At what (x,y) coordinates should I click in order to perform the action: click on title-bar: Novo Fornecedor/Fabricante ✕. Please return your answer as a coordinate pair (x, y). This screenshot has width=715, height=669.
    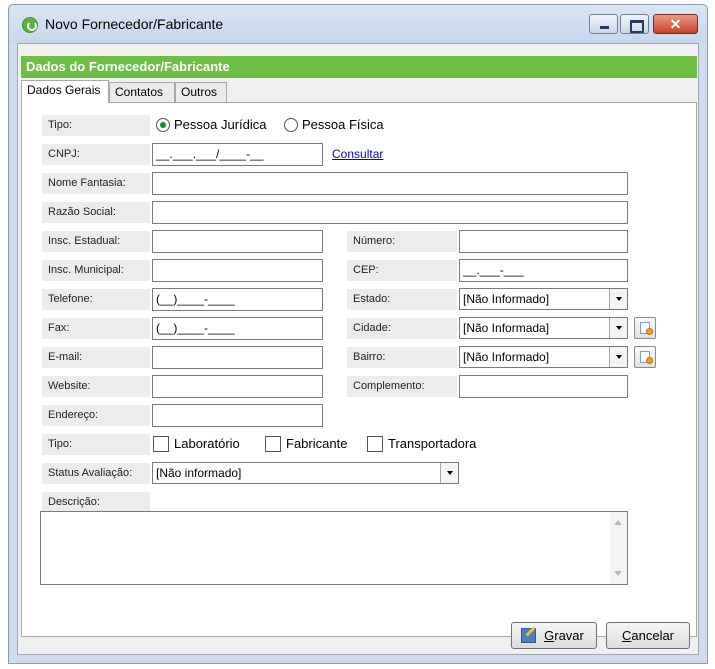
    Looking at the image, I should click on (358, 24).